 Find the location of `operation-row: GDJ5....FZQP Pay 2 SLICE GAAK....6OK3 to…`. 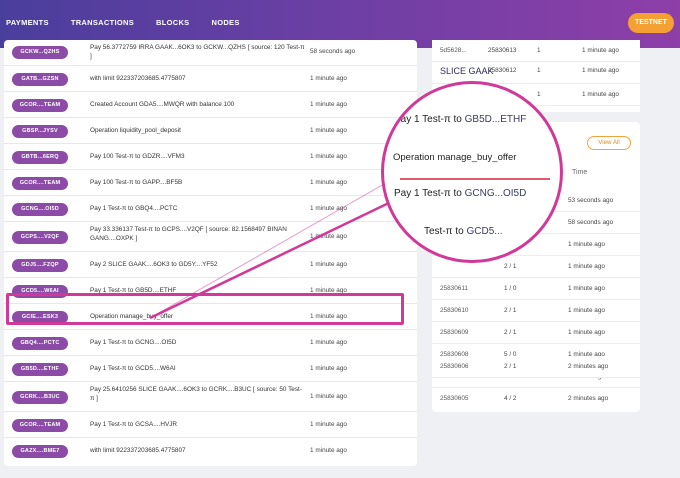

operation-row: GDJ5....FZQP Pay 2 SLICE GAAK....6OK3 to… is located at coordinates (210, 265).